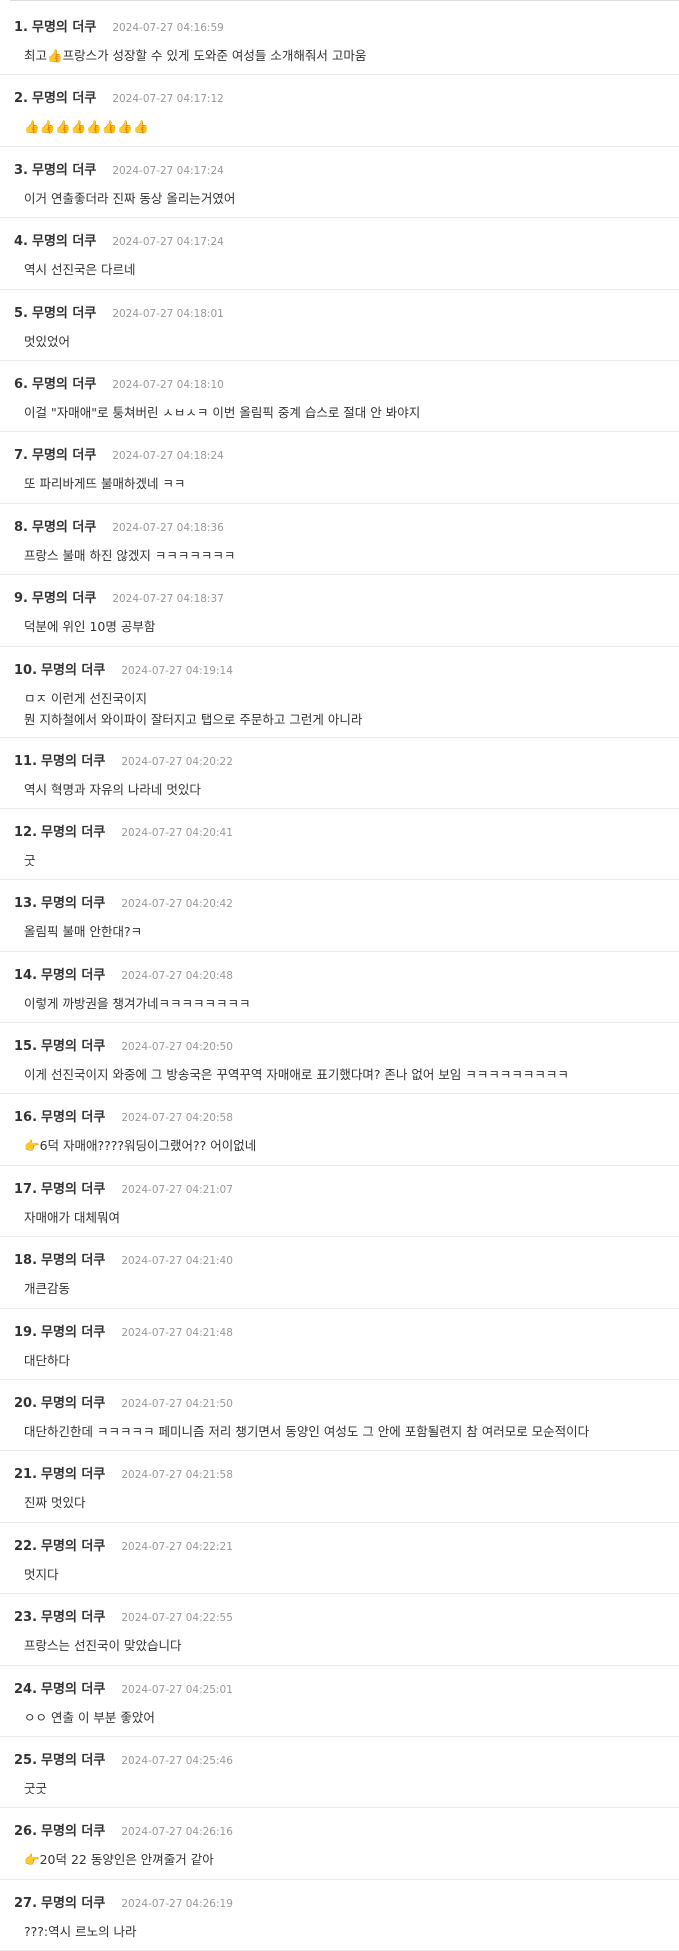 The width and height of the screenshot is (679, 1951). What do you see at coordinates (177, 1760) in the screenshot?
I see `comment-timestamp: 2024-07-27 04:25:46` at bounding box center [177, 1760].